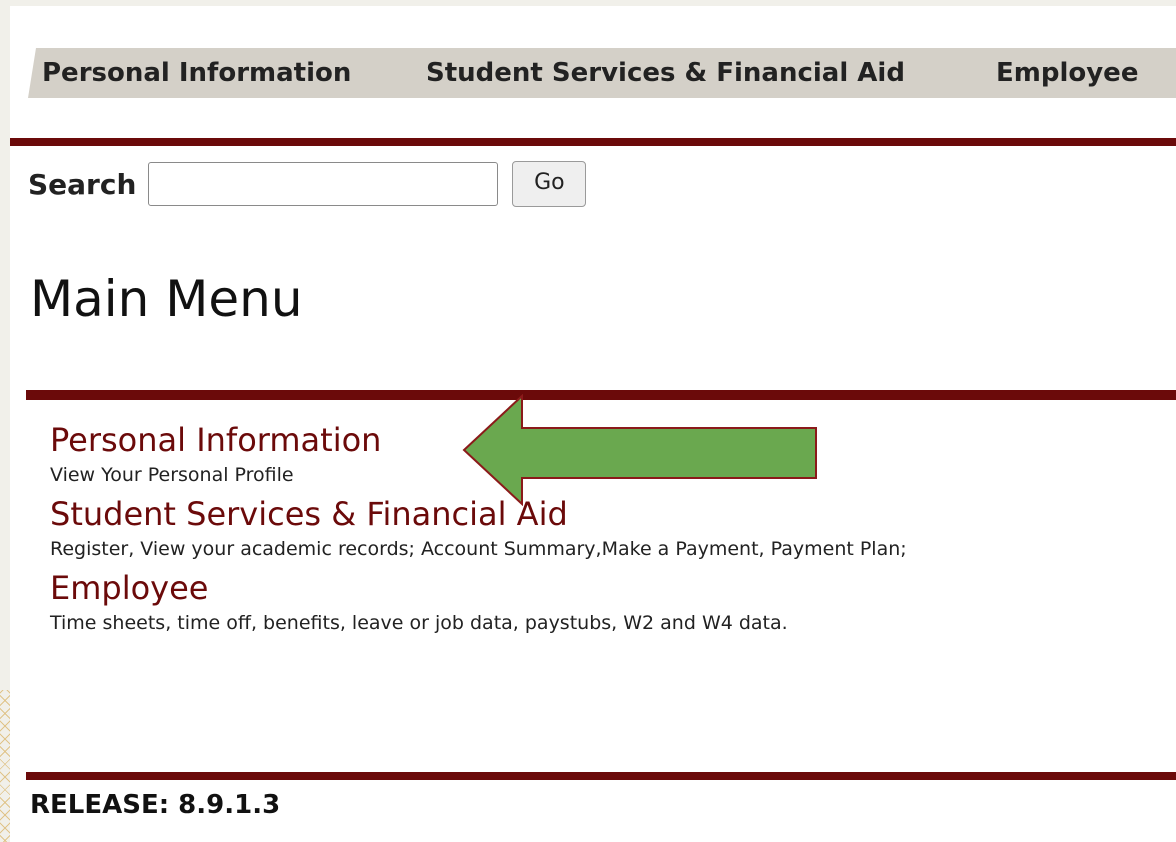 This screenshot has width=1176, height=842. Describe the element at coordinates (155, 805) in the screenshot. I see `release-version: RELEASE: 8.9.1.3` at that location.